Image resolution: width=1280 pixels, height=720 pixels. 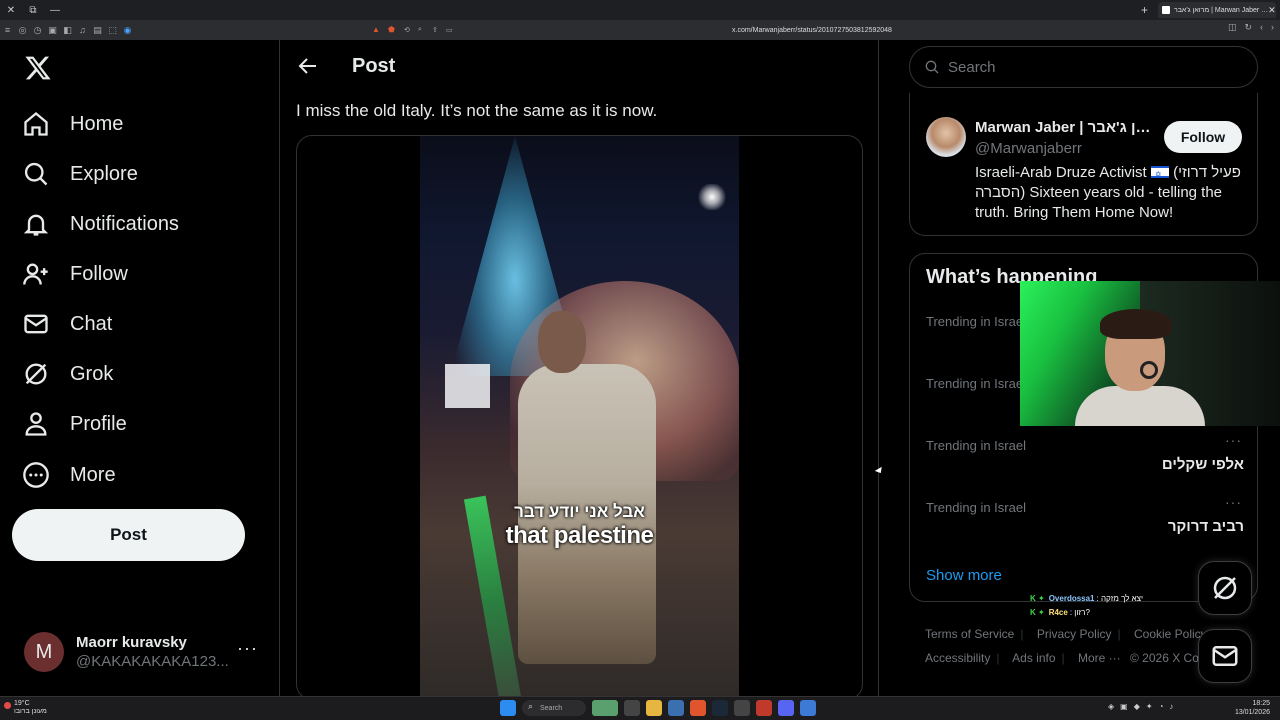 I want to click on history-icon: ◷, so click(x=37, y=30).